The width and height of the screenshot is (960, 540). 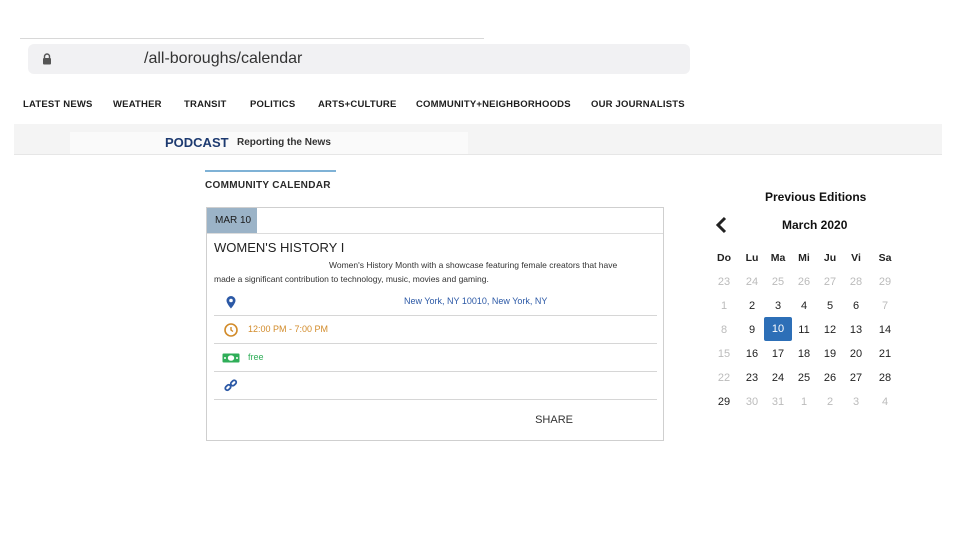 What do you see at coordinates (724, 330) in the screenshot?
I see `calendar-day: 8` at bounding box center [724, 330].